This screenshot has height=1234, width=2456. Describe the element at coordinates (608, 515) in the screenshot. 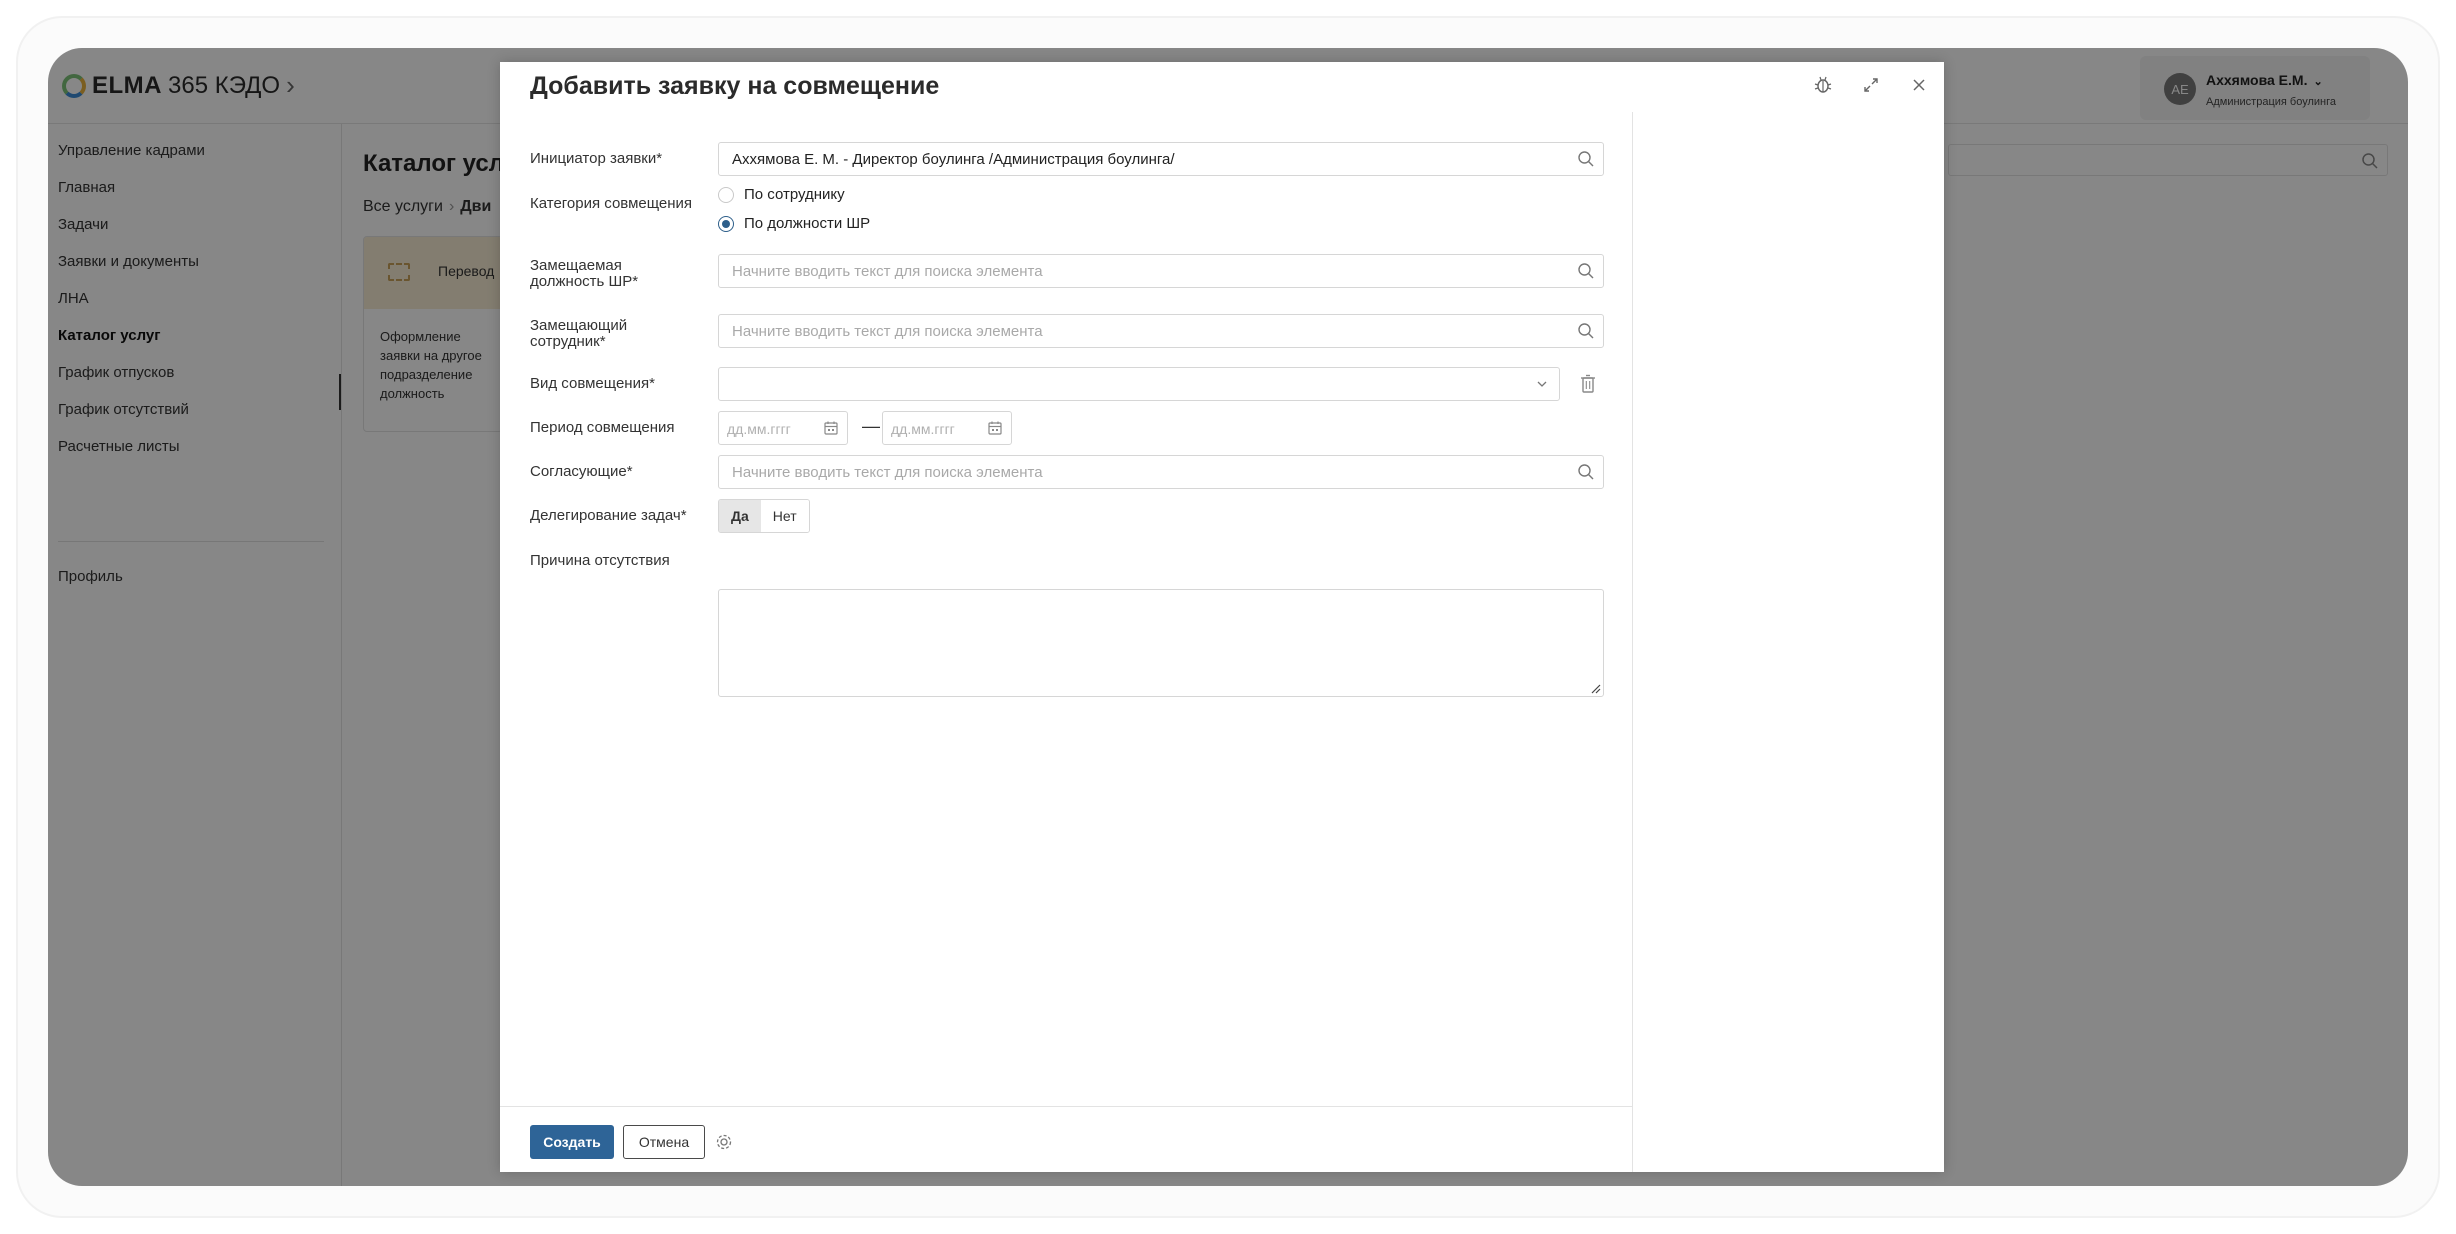

I see `delegation-label: Делегирование задач*` at that location.